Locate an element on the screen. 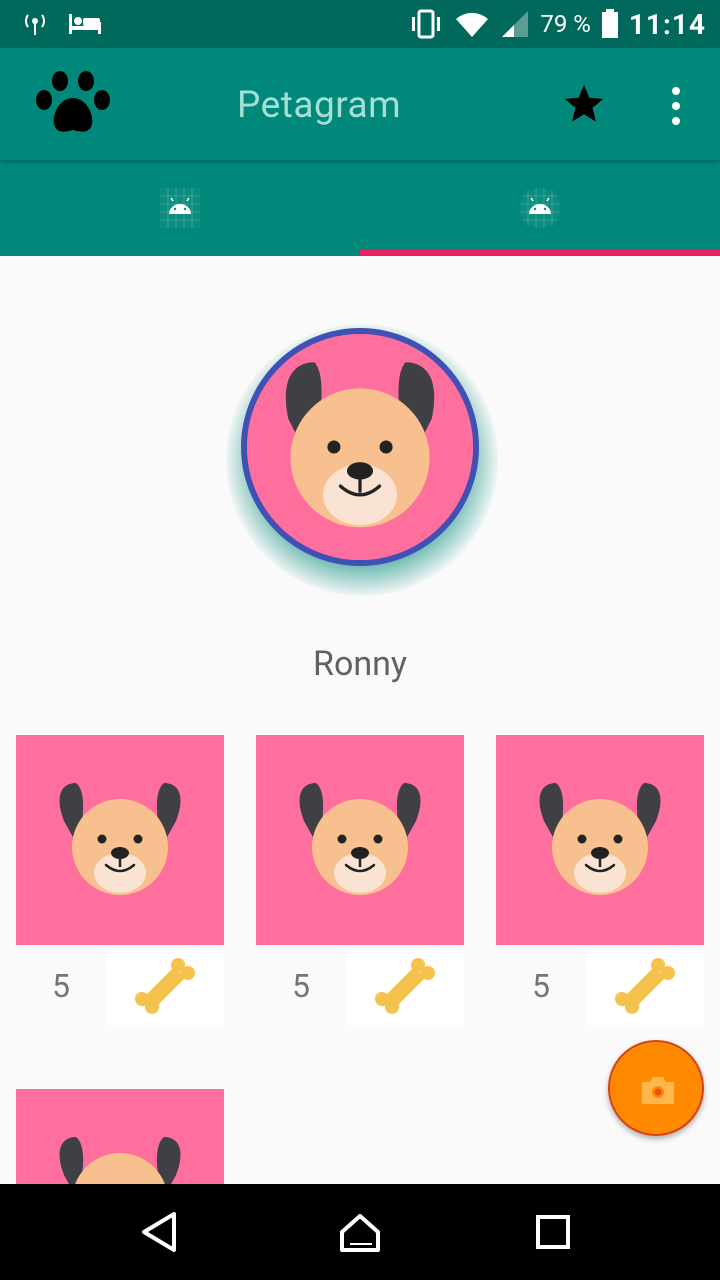 This screenshot has height=1280, width=720. camera-fab is located at coordinates (656, 1088).